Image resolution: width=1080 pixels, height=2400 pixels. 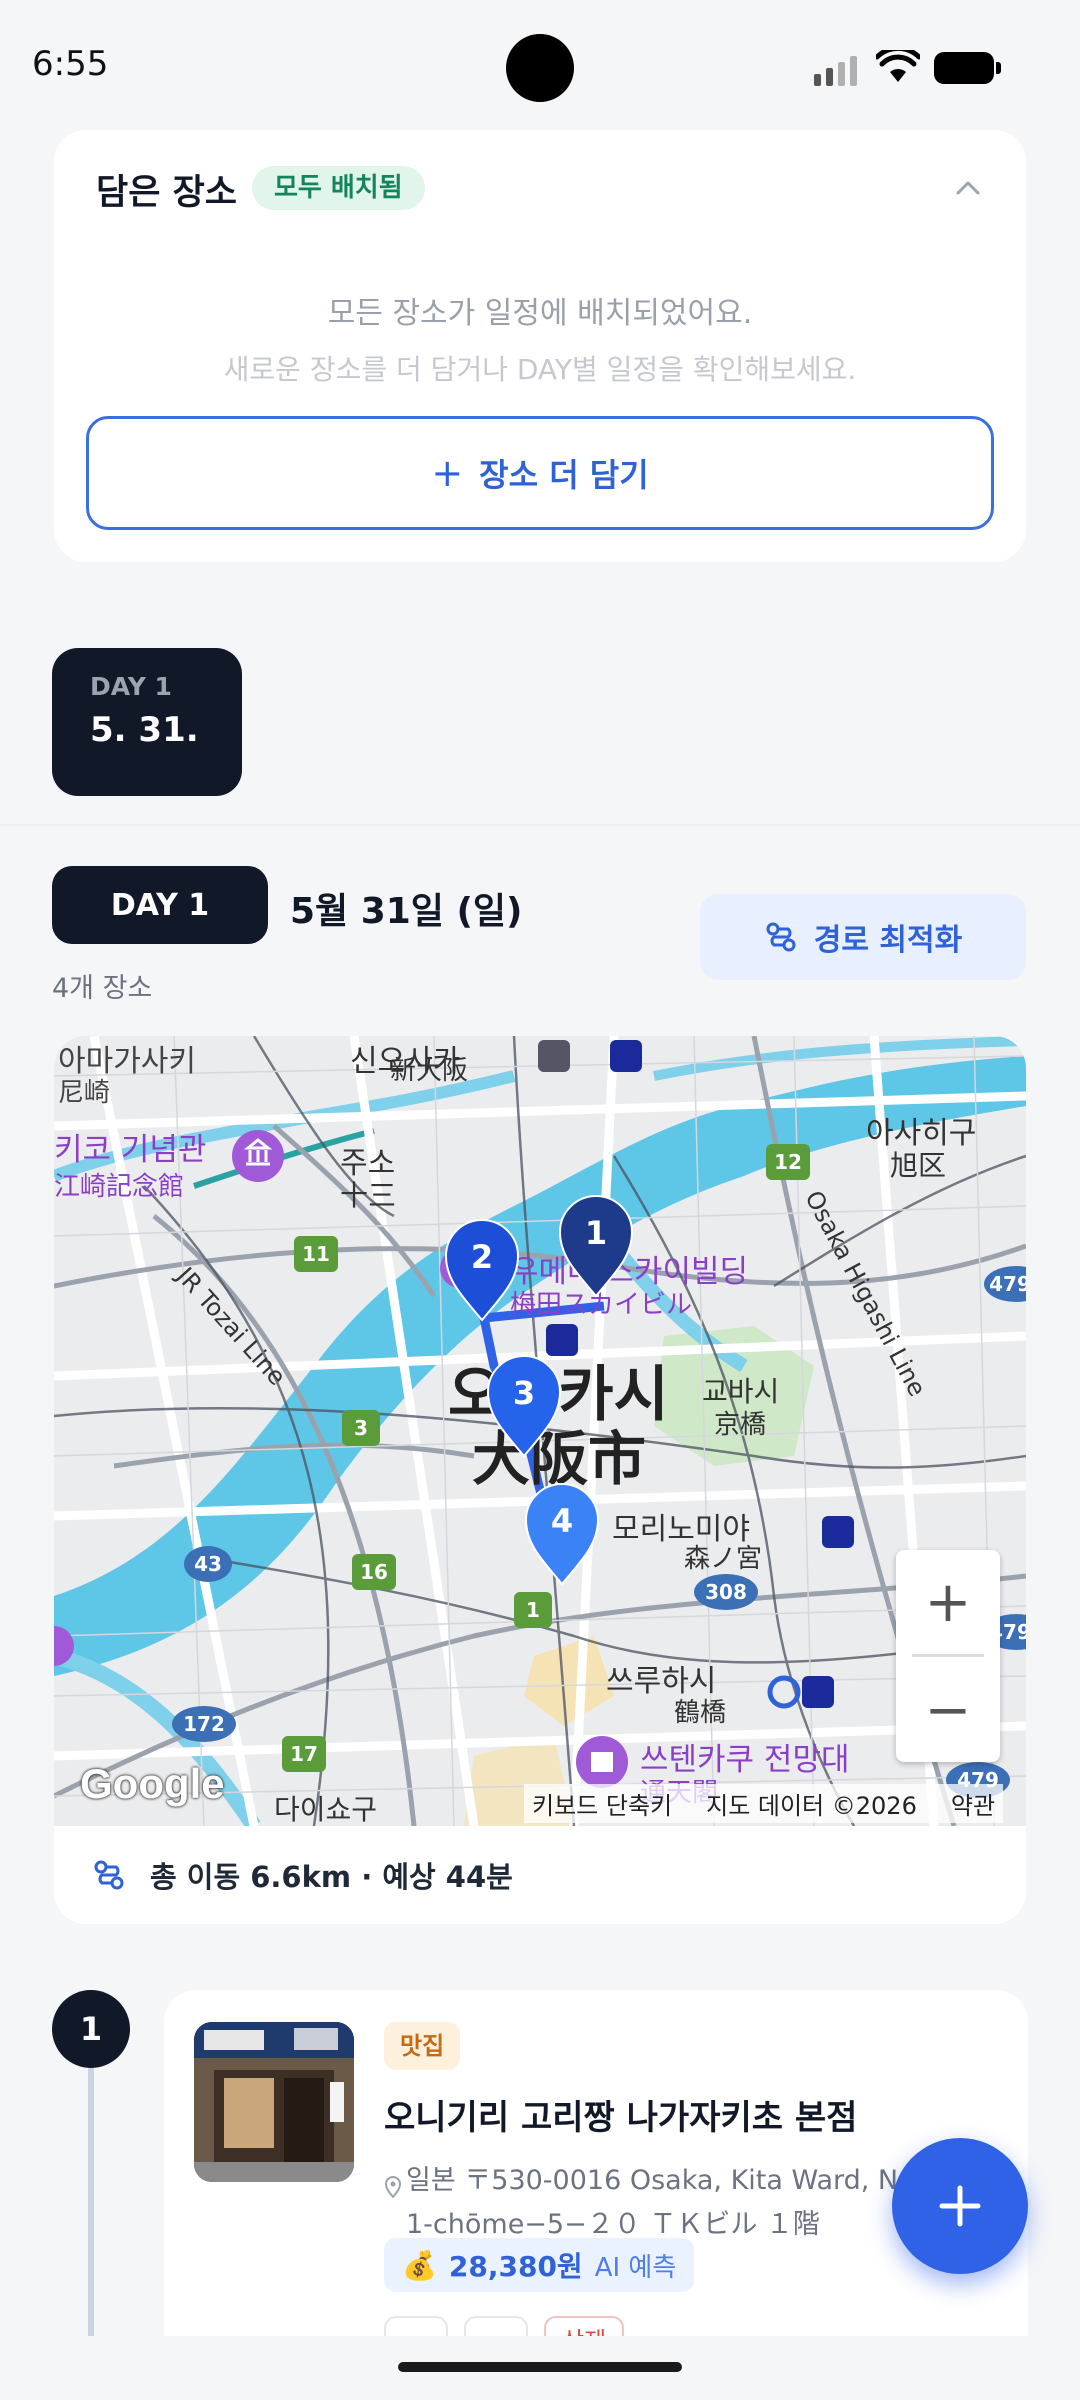 I want to click on battery-icon, so click(x=967, y=68).